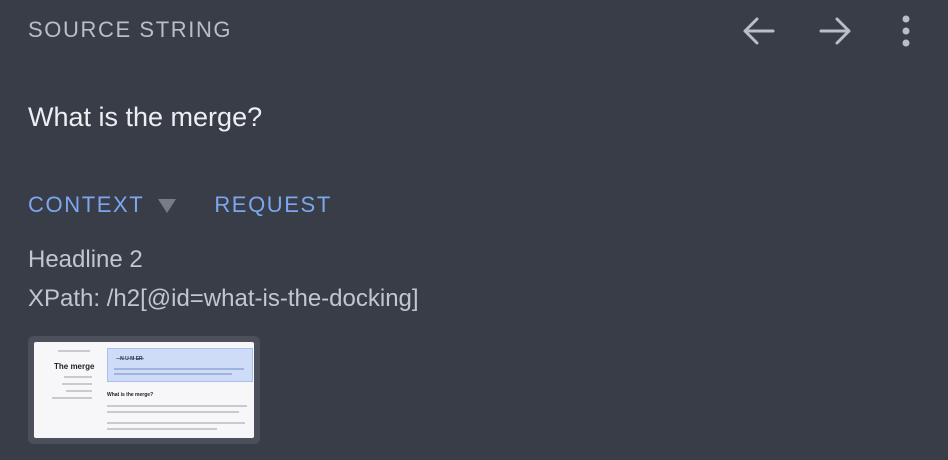 The image size is (948, 460). What do you see at coordinates (223, 298) in the screenshot?
I see `context-xpath: XPath: /h2[@id=what-is-the-docking]` at bounding box center [223, 298].